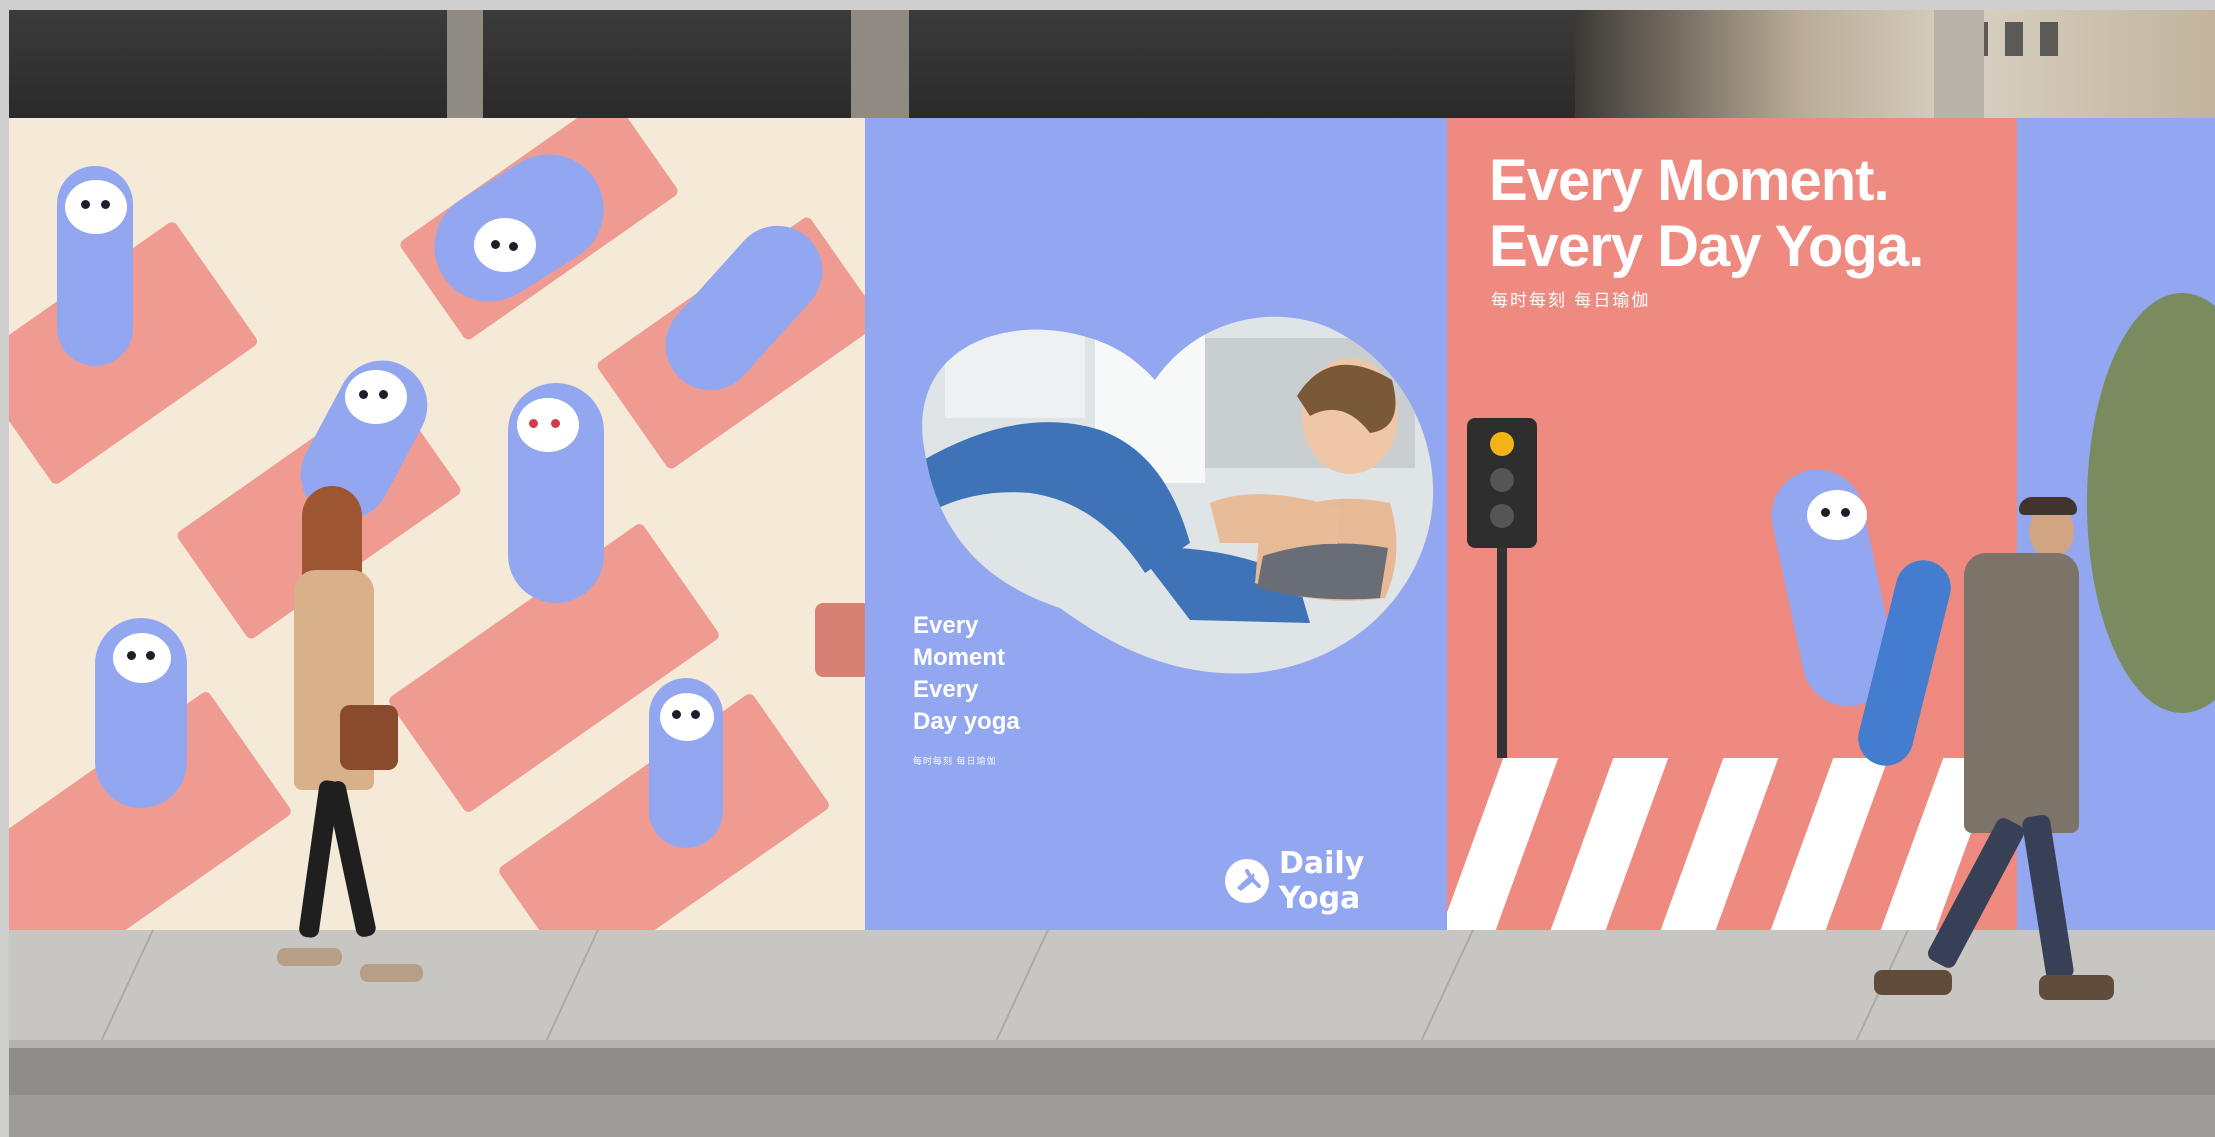 This screenshot has height=1137, width=2215. What do you see at coordinates (1322, 881) in the screenshot?
I see `logo-text: Daily Yoga` at bounding box center [1322, 881].